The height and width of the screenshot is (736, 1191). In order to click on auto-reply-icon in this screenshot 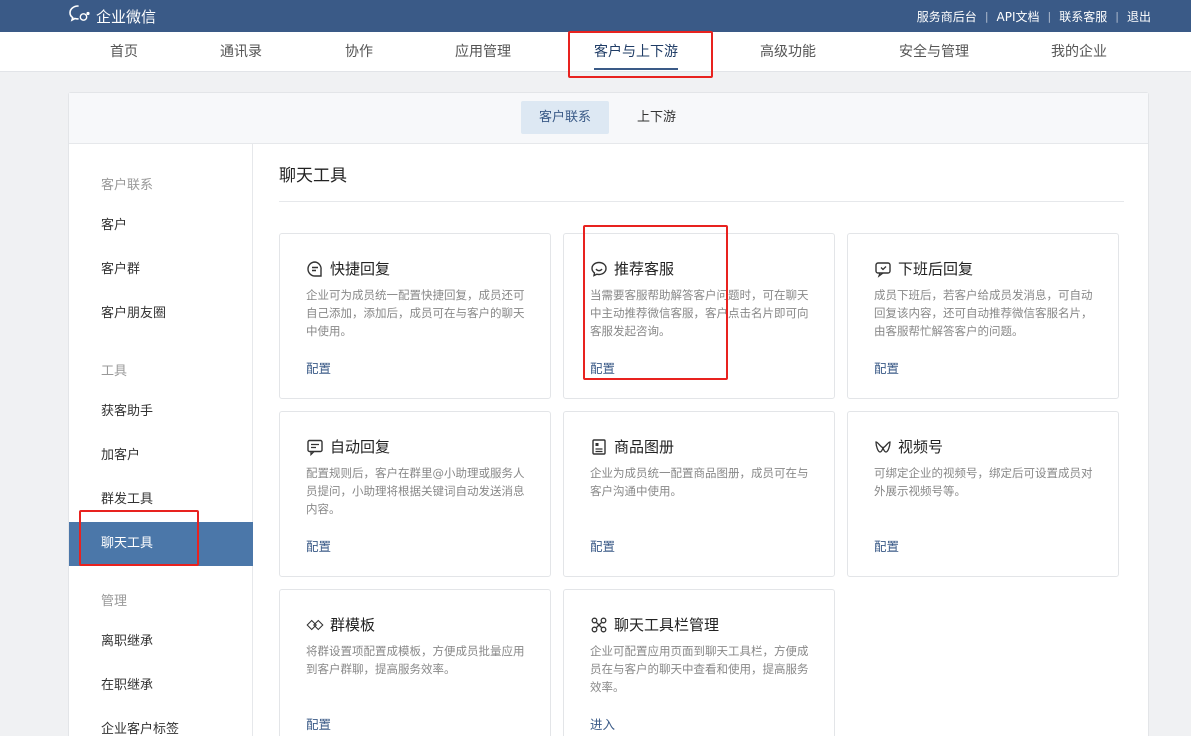, I will do `click(315, 447)`.